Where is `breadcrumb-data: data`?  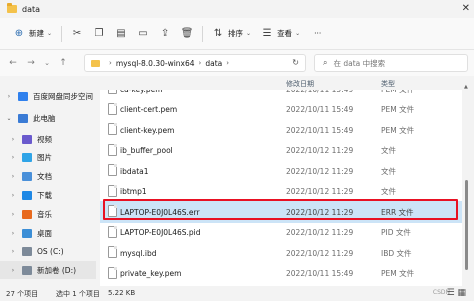 breadcrumb-data: data is located at coordinates (213, 63).